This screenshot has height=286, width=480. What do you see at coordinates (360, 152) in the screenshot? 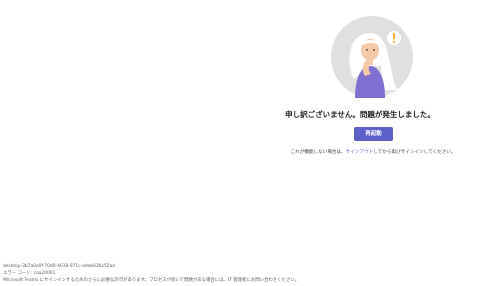
I see `sign-out-link: サインアウト` at bounding box center [360, 152].